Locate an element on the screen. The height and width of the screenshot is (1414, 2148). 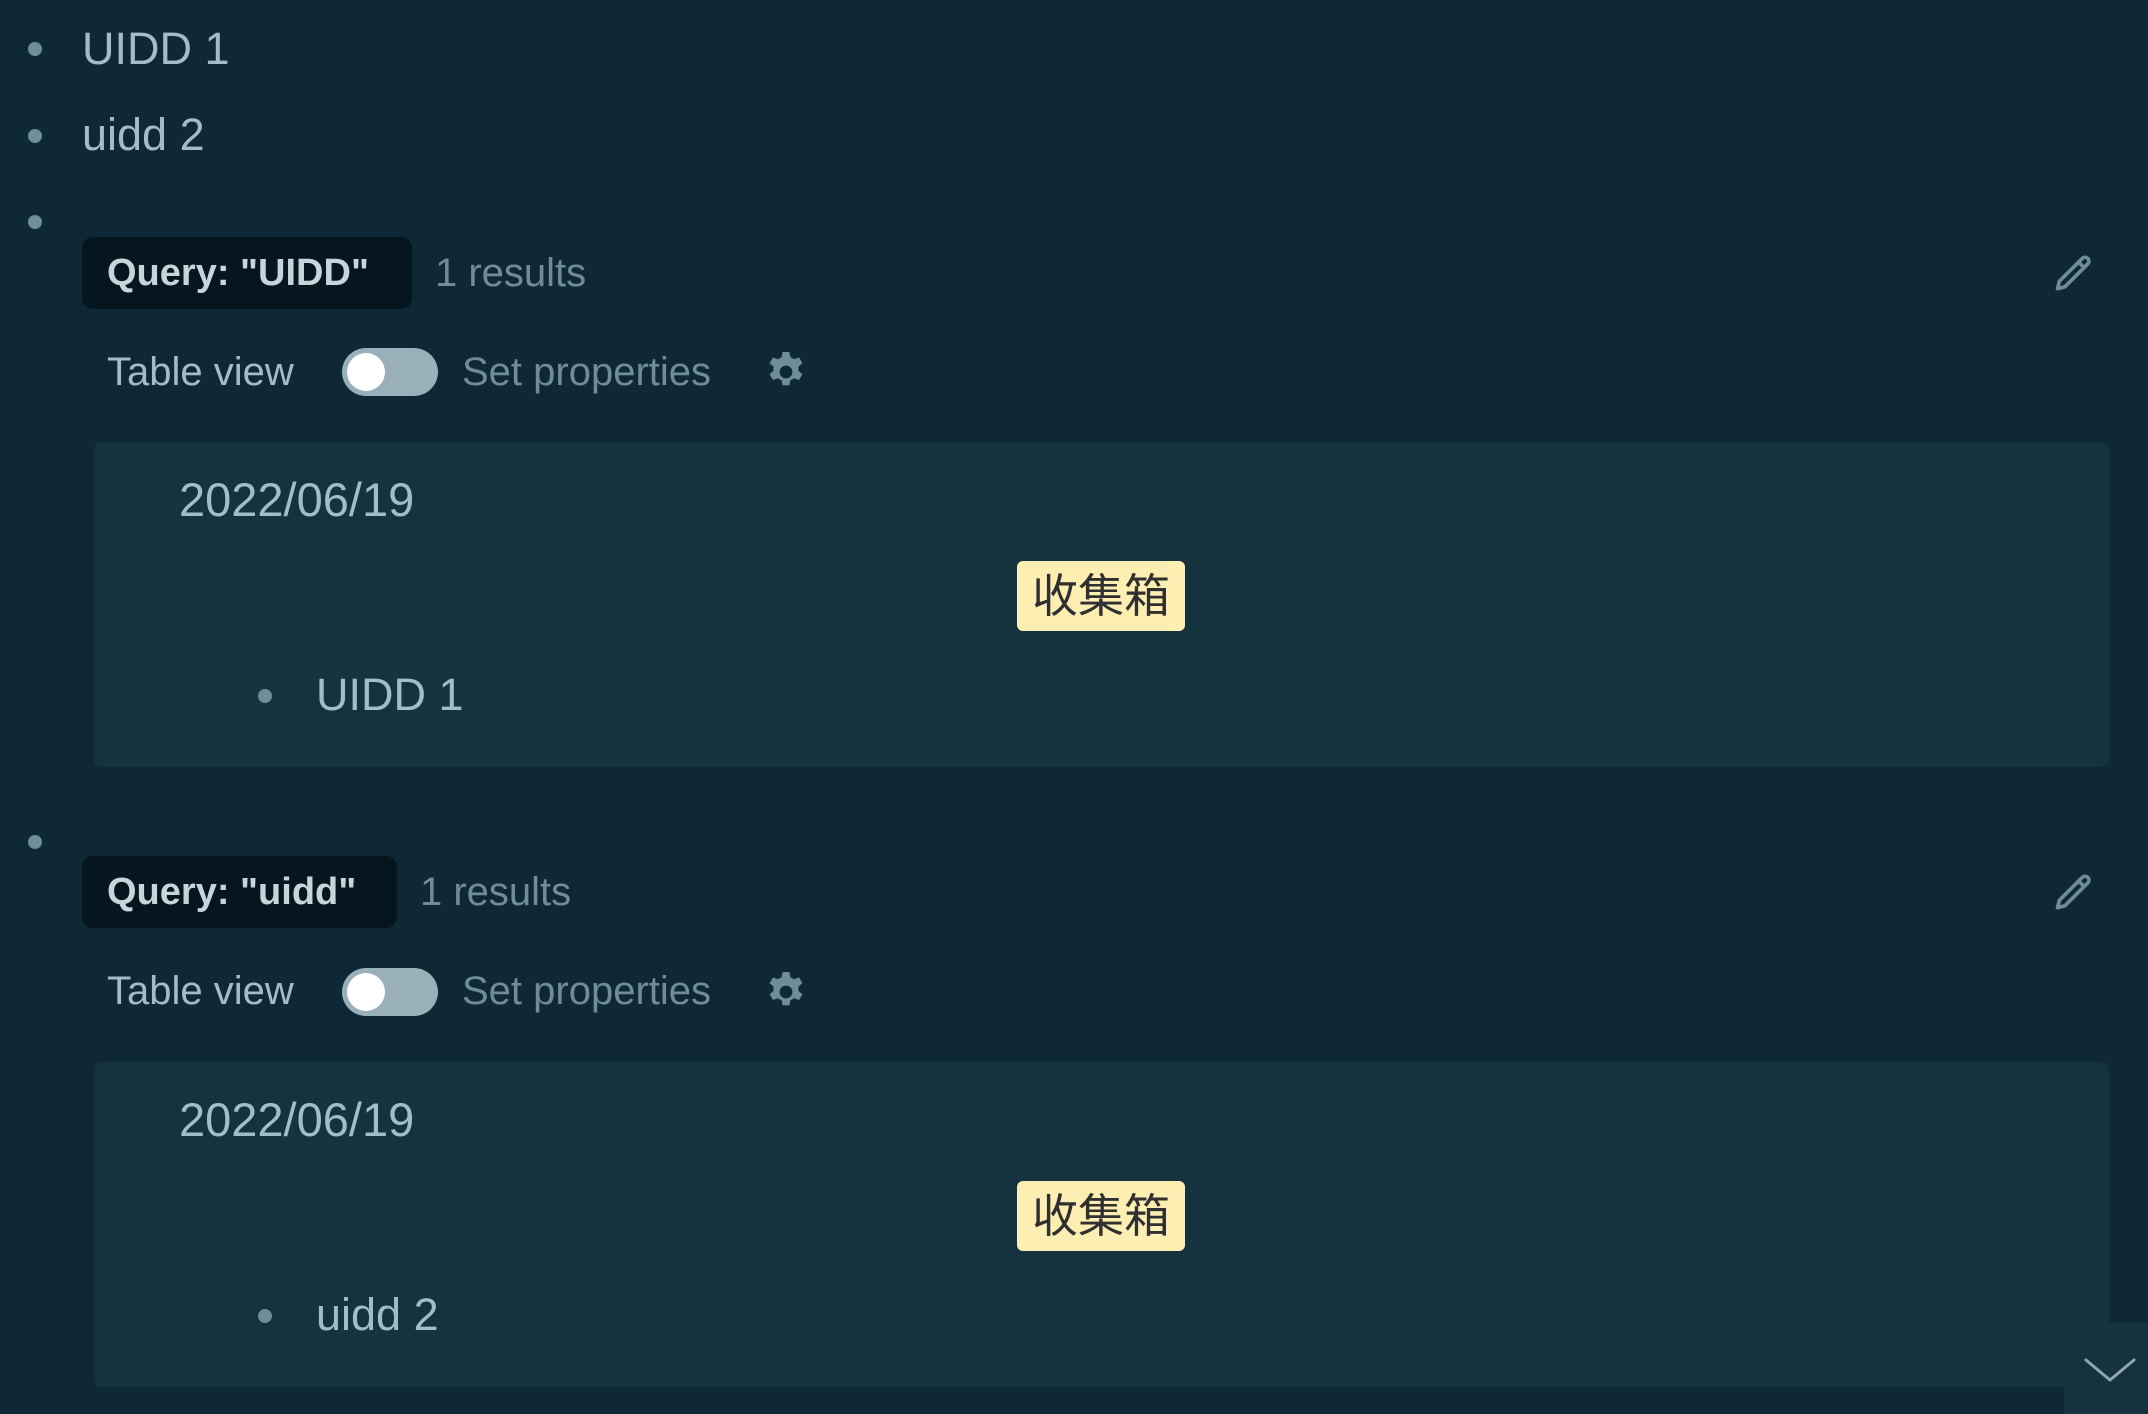
block-text: UIDD 1 is located at coordinates (156, 49).